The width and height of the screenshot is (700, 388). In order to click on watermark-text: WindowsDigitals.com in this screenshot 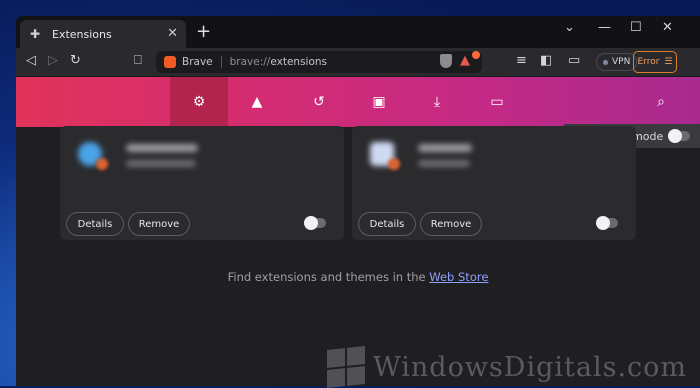, I will do `click(530, 367)`.